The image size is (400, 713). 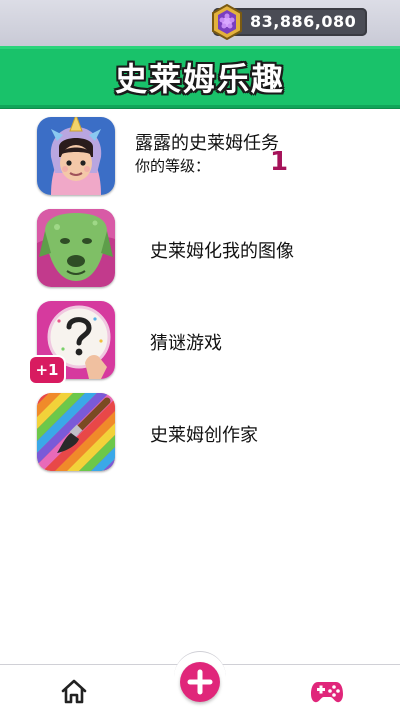 I want to click on menu-item-guessing-game: +1 猜谜游戏, so click(x=200, y=343).